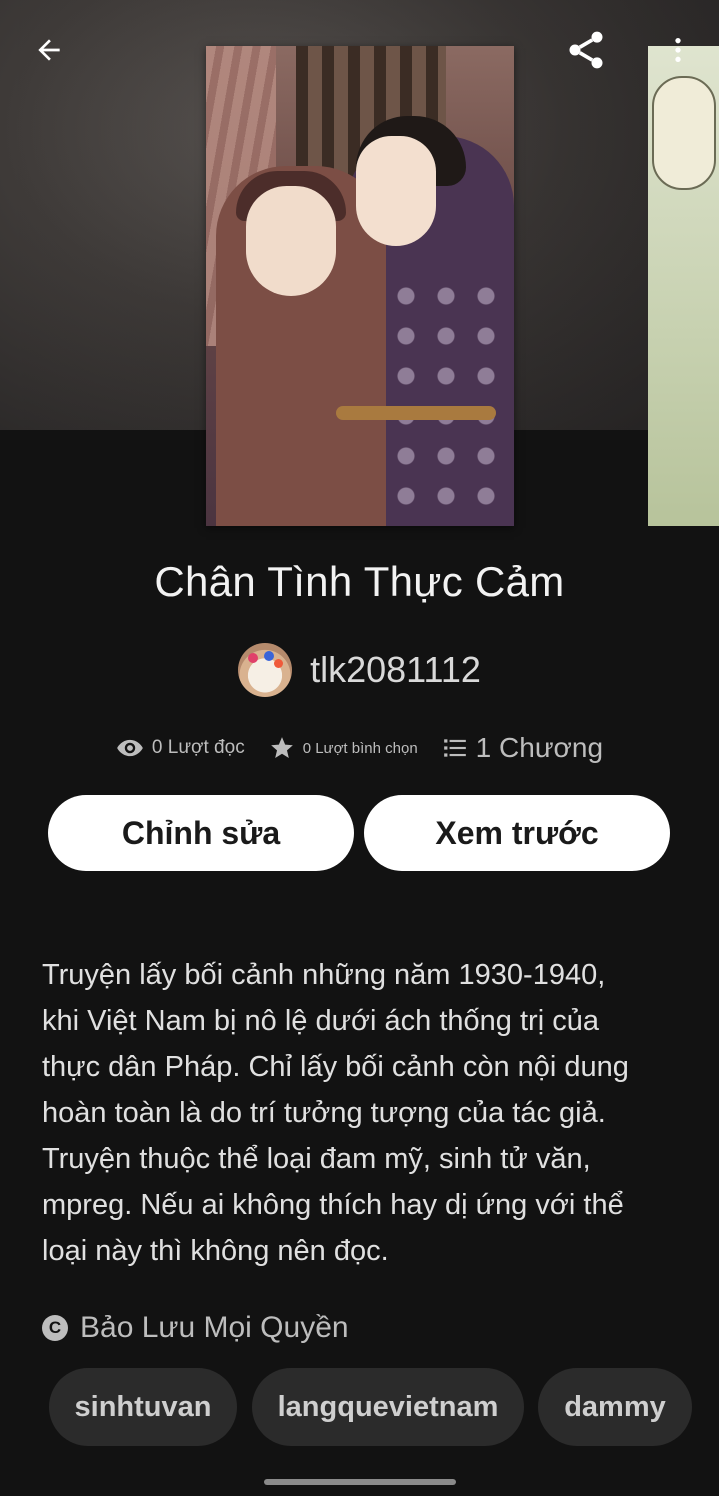 The image size is (719, 1496). I want to click on author-name: tlk2081112, so click(395, 670).